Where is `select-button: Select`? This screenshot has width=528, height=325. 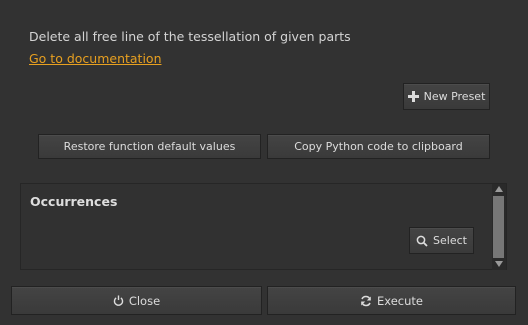
select-button: Select is located at coordinates (441, 240).